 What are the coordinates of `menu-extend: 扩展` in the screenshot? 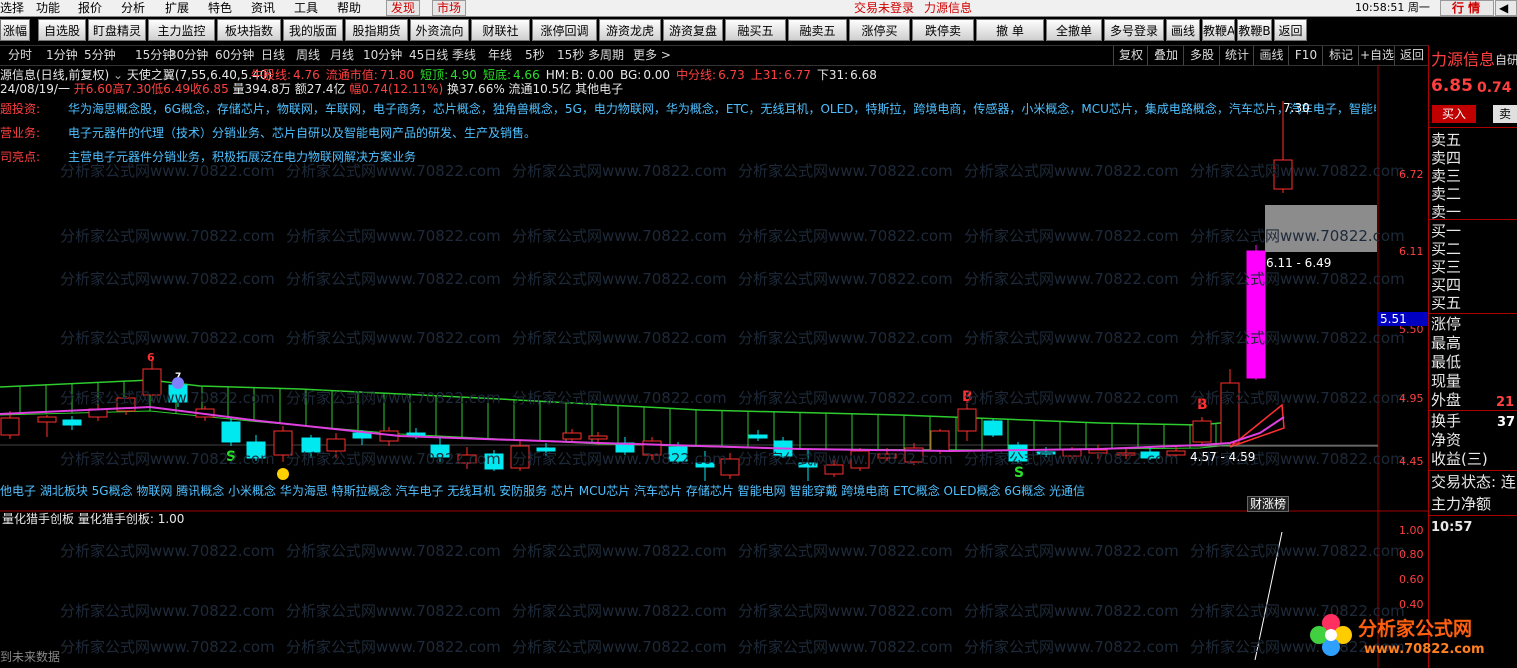 It's located at (177, 8).